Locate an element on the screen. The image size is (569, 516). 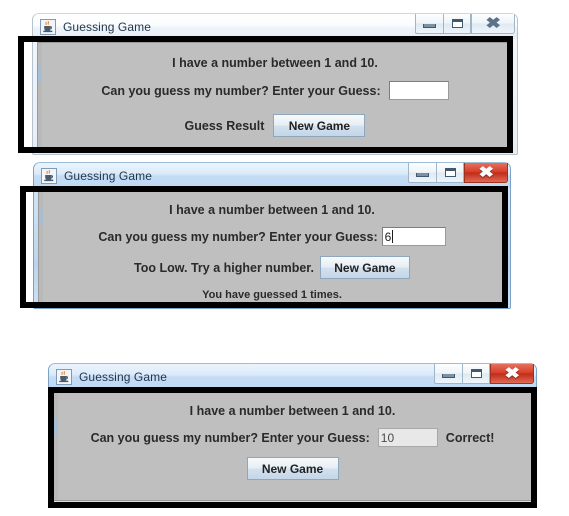
guess-input-value: 6 is located at coordinates (388, 236).